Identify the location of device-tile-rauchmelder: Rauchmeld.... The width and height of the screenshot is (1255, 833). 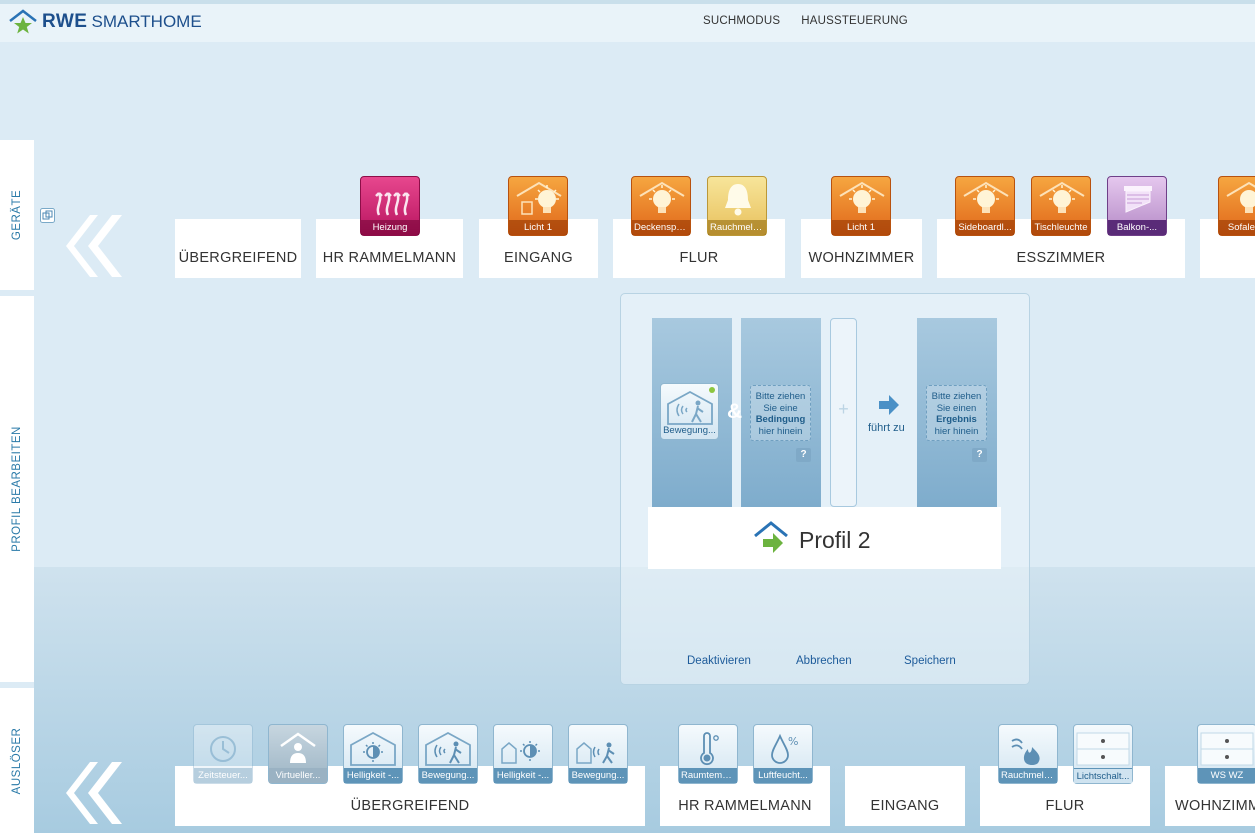
(737, 206).